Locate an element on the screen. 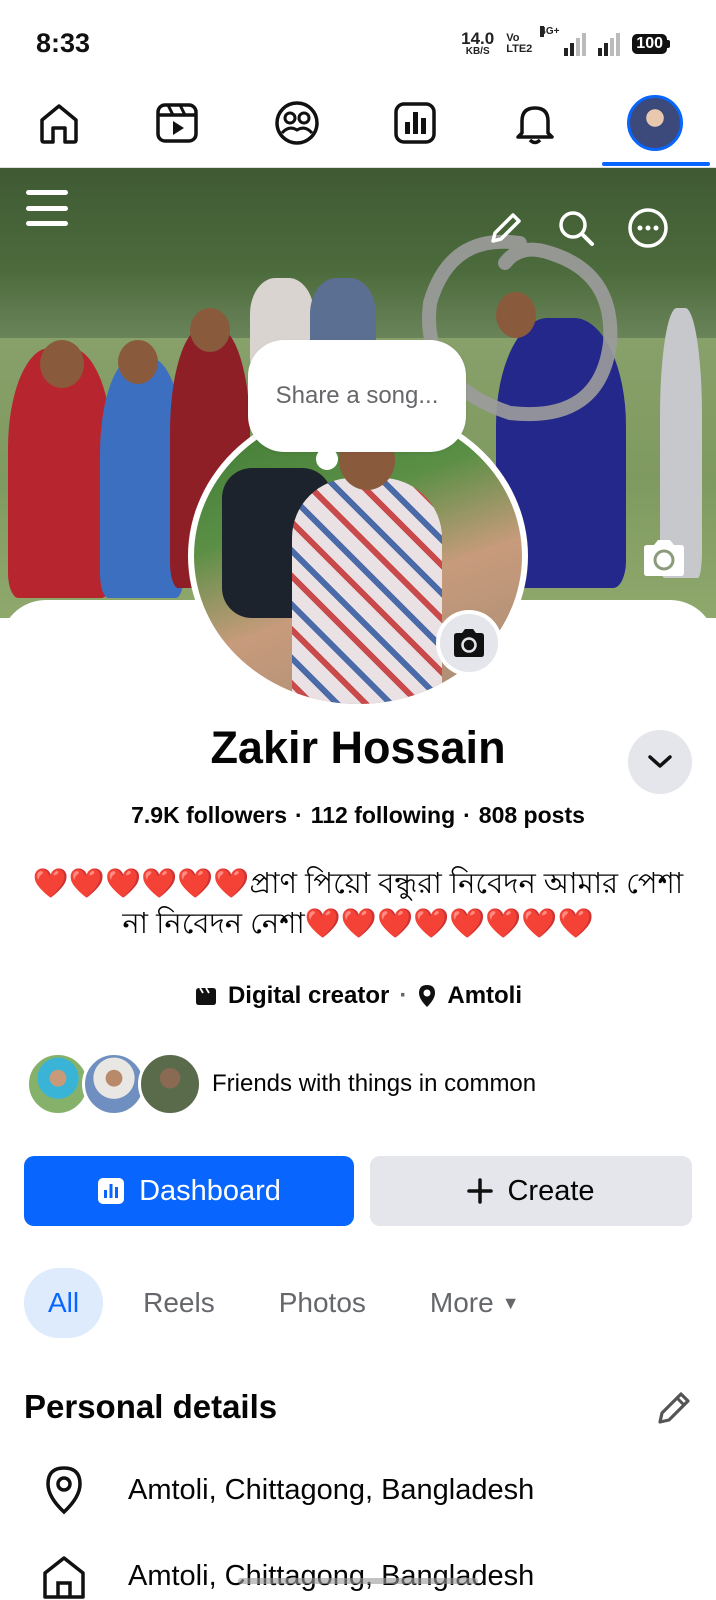  dashboard-tab is located at coordinates (415, 123).